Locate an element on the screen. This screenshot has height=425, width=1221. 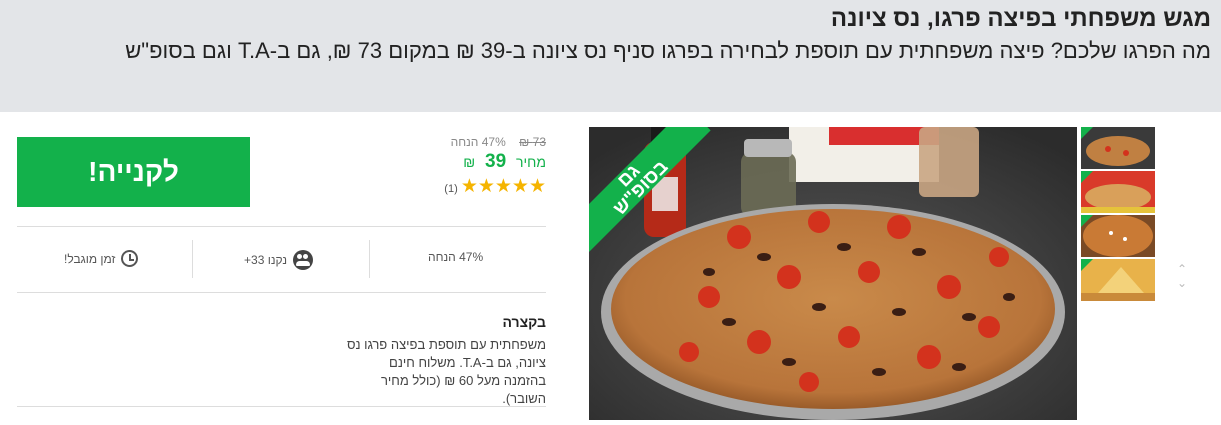
people-icon is located at coordinates (303, 260).